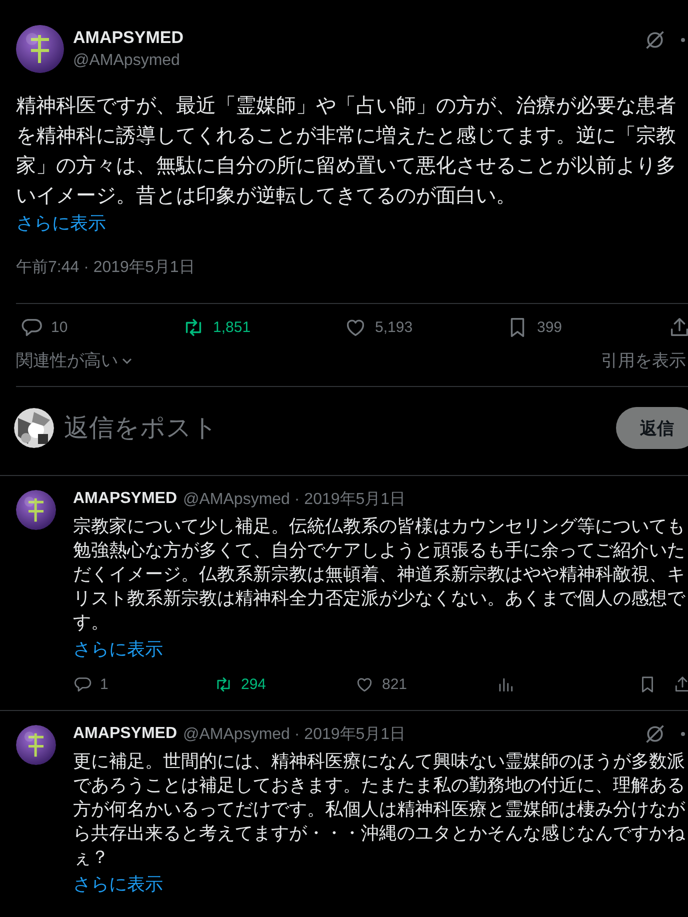  What do you see at coordinates (263, 327) in the screenshot?
I see `repost-button: 1,851` at bounding box center [263, 327].